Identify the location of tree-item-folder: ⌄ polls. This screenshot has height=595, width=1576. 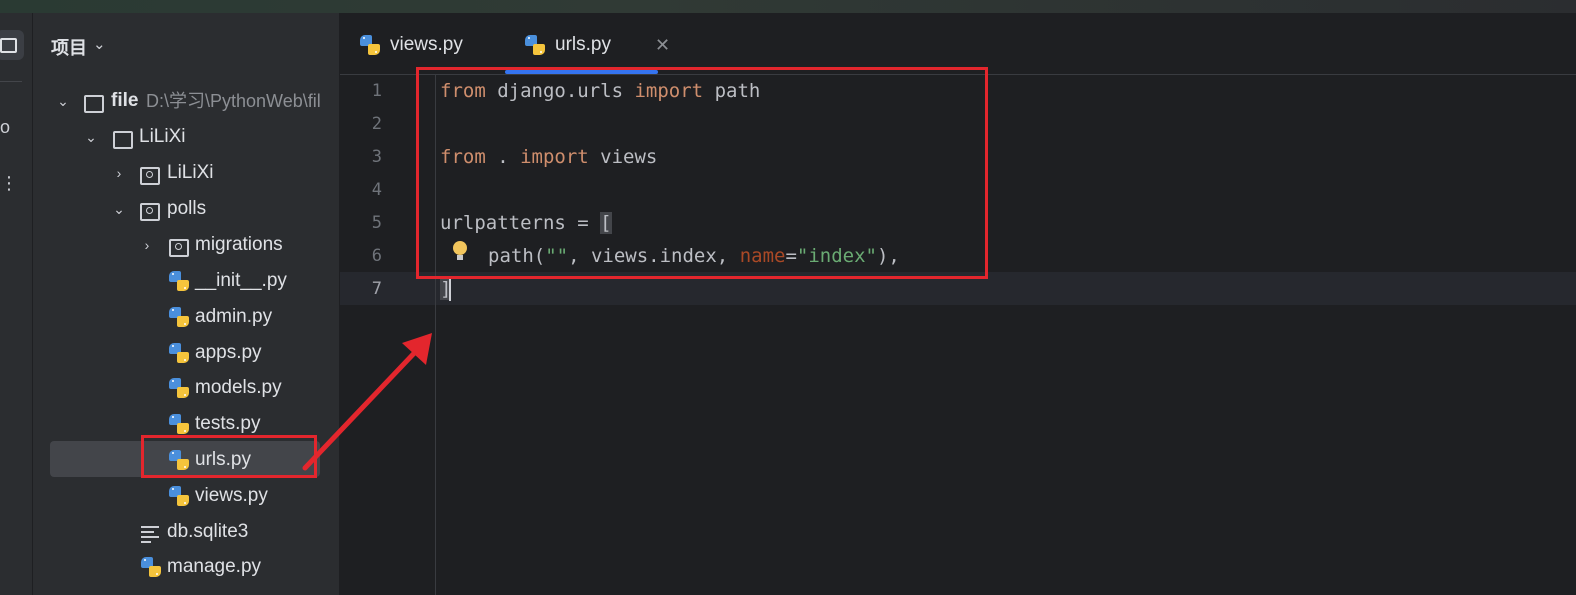
(186, 209).